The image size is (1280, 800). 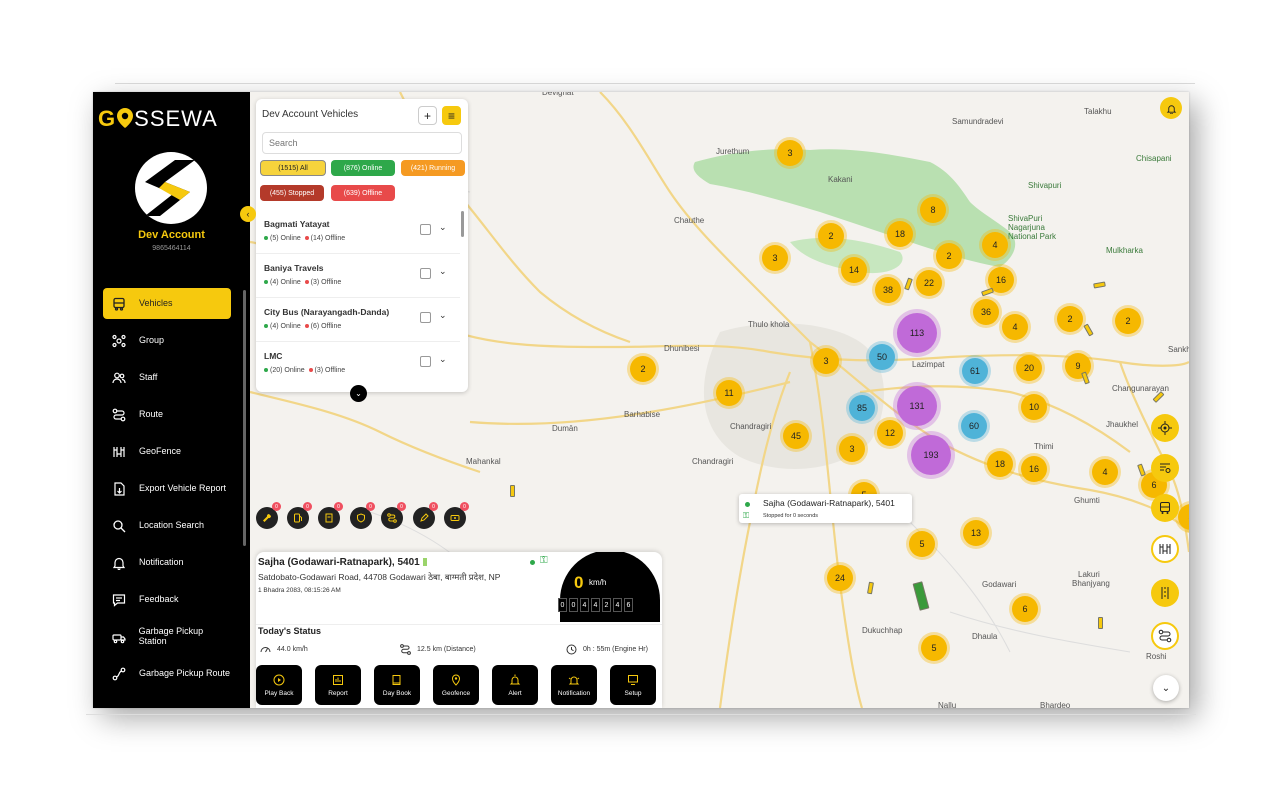 I want to click on route-toggle-button, so click(x=1165, y=636).